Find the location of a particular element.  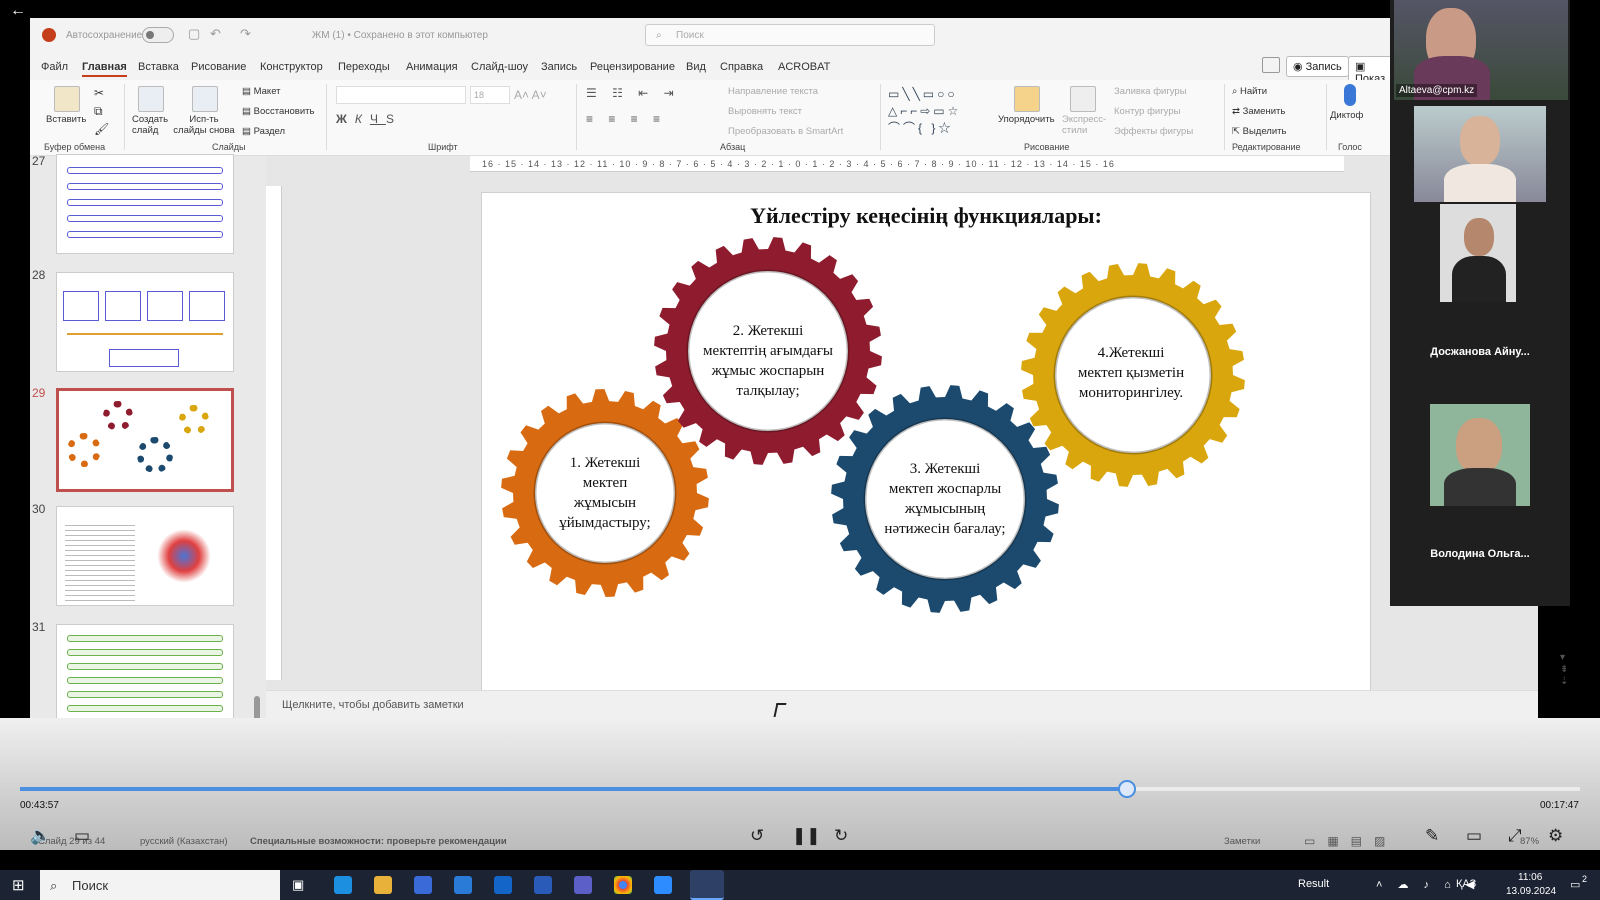

fullscreen-icon: ⤢ is located at coordinates (1515, 836).